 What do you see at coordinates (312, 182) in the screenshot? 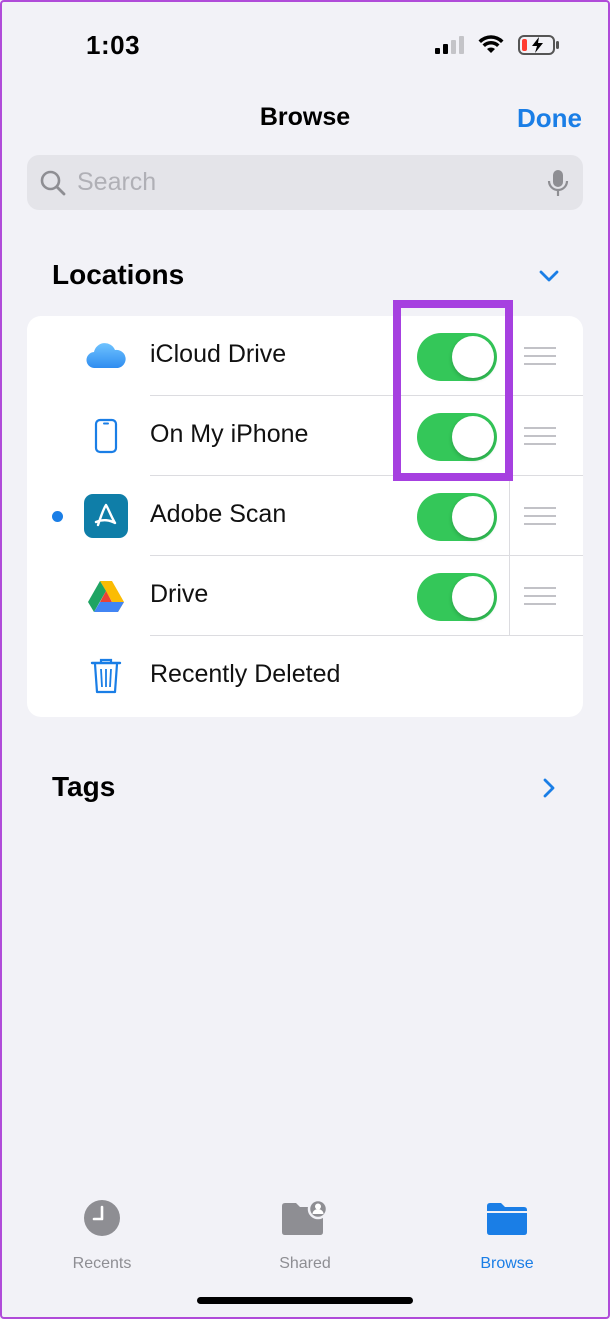
I see `search-input: Search` at bounding box center [312, 182].